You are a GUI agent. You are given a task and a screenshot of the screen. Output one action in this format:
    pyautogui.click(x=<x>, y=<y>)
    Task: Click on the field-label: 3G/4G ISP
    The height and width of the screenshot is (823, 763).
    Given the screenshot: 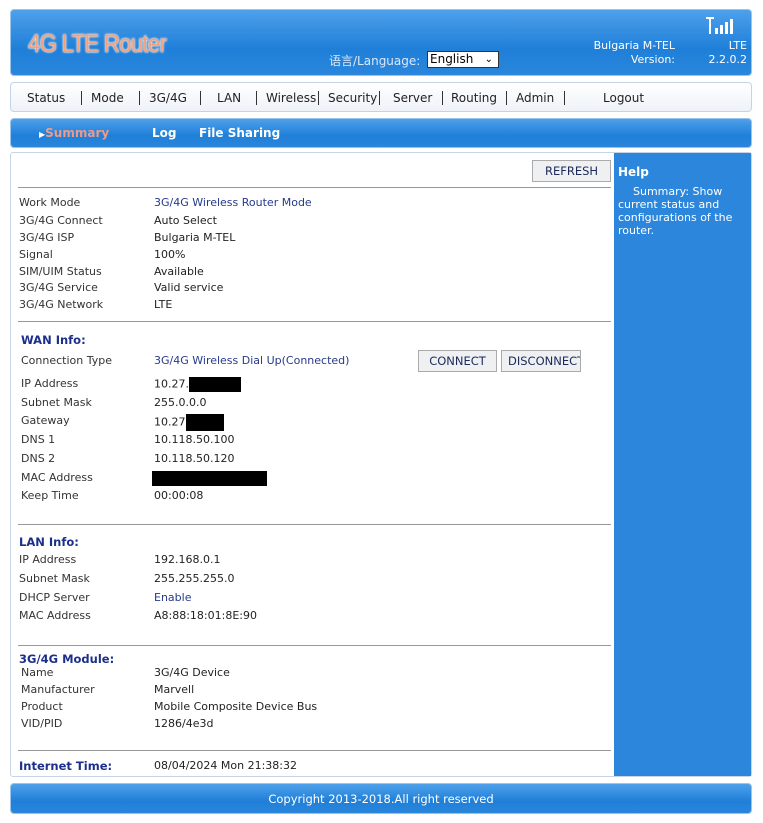 What is the action you would take?
    pyautogui.click(x=47, y=237)
    